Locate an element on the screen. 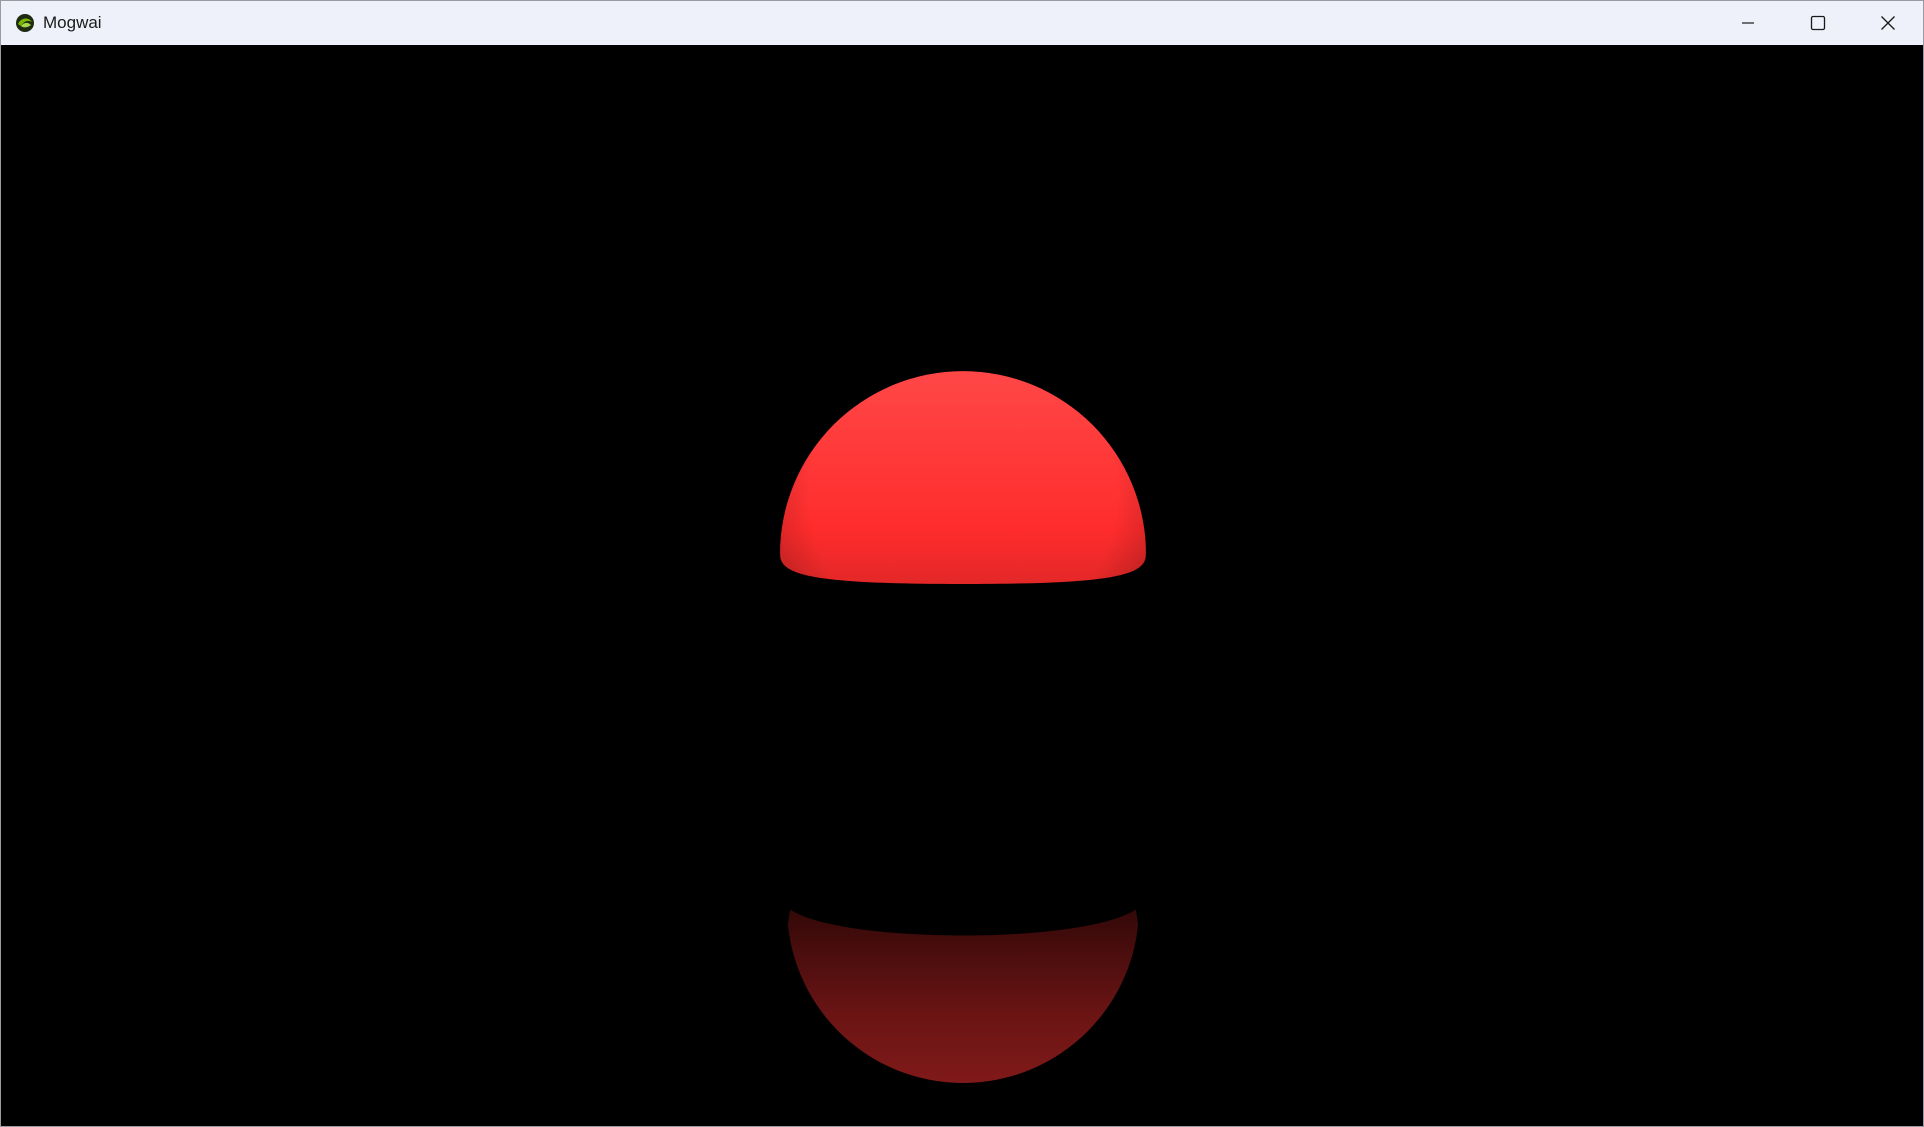 This screenshot has width=1924, height=1127. minimize-icon is located at coordinates (1748, 23).